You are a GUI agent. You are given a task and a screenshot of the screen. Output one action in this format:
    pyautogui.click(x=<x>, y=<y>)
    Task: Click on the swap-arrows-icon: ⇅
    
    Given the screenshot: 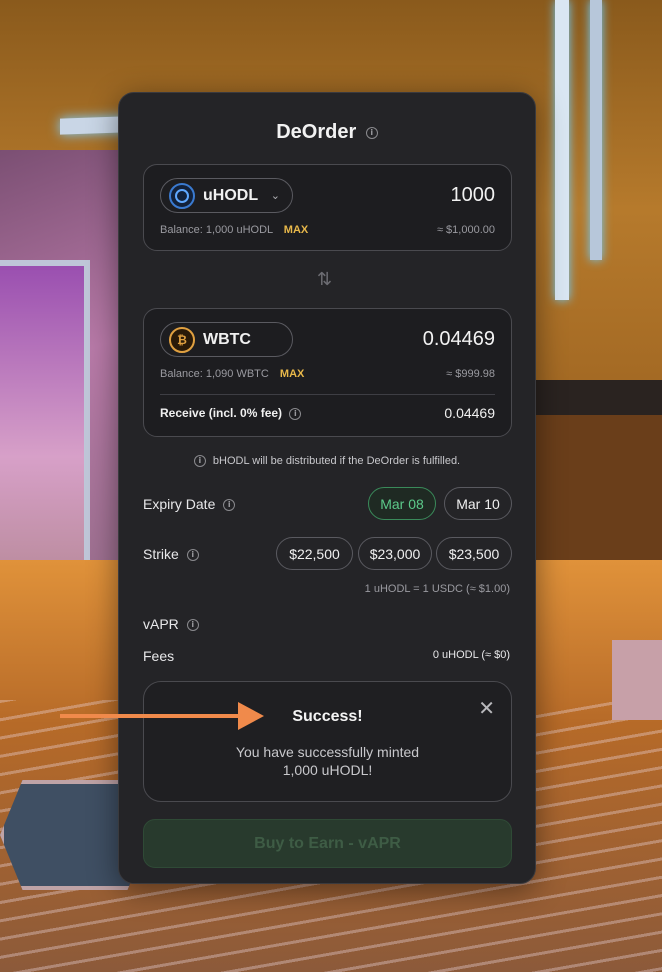 What is the action you would take?
    pyautogui.click(x=324, y=279)
    